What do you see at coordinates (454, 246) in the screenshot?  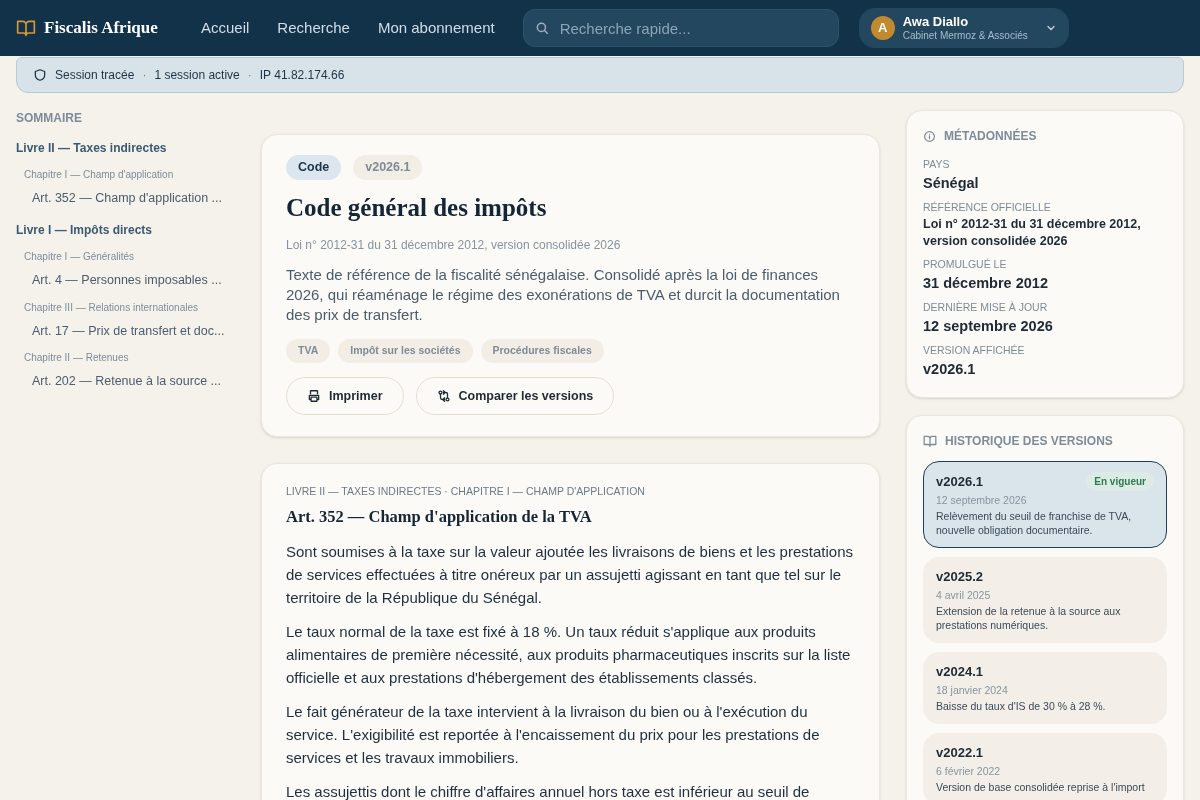 I see `document-reference: Loi n° 2012-31 du 31 décembre 2012, version consolidée 2026` at bounding box center [454, 246].